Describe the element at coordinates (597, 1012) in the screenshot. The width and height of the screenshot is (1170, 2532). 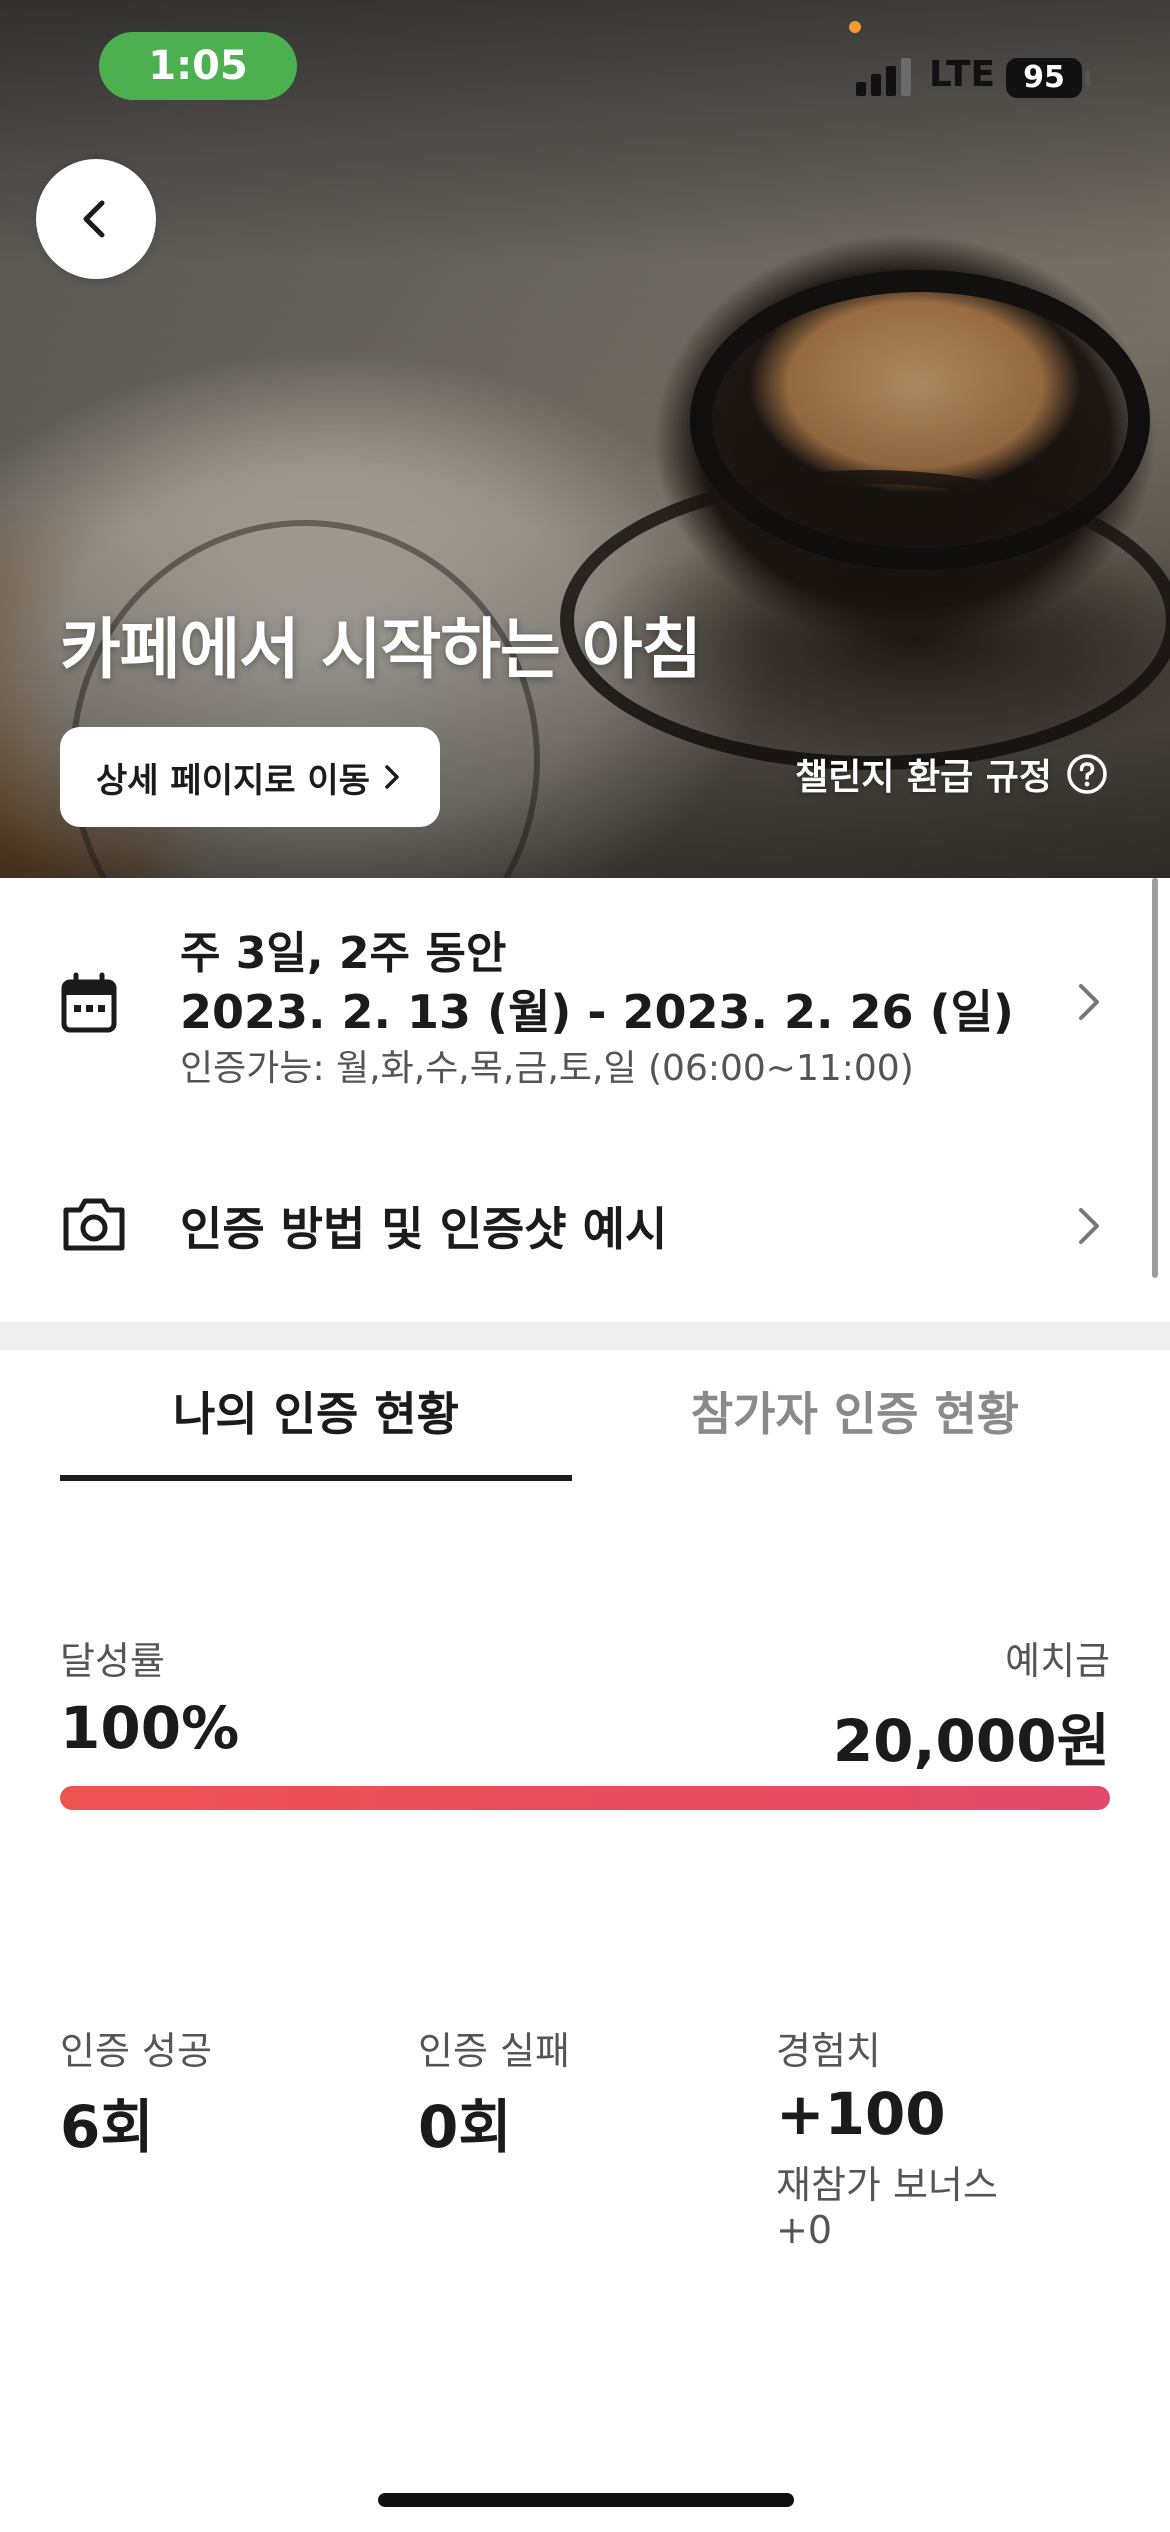
I see `schedule-date-range: 2023. 2. 13 (월) - 2023. 2. 26 (일)` at that location.